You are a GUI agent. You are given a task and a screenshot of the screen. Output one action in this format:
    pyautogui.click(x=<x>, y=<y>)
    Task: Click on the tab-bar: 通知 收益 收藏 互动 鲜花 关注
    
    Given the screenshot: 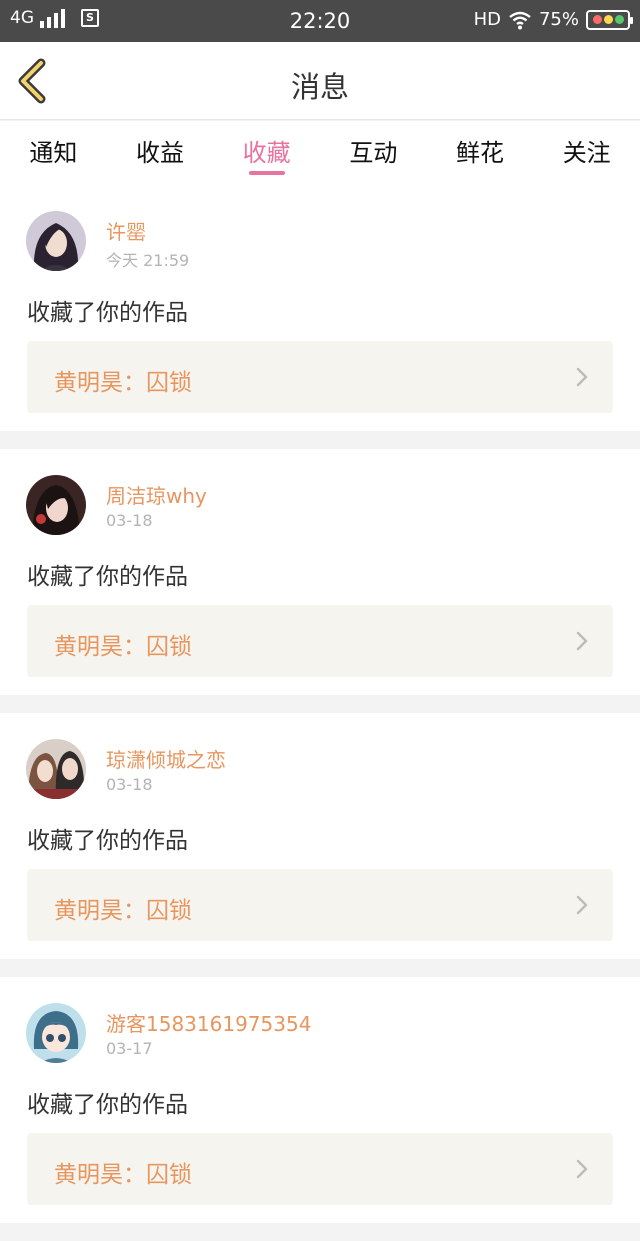 What is the action you would take?
    pyautogui.click(x=320, y=153)
    